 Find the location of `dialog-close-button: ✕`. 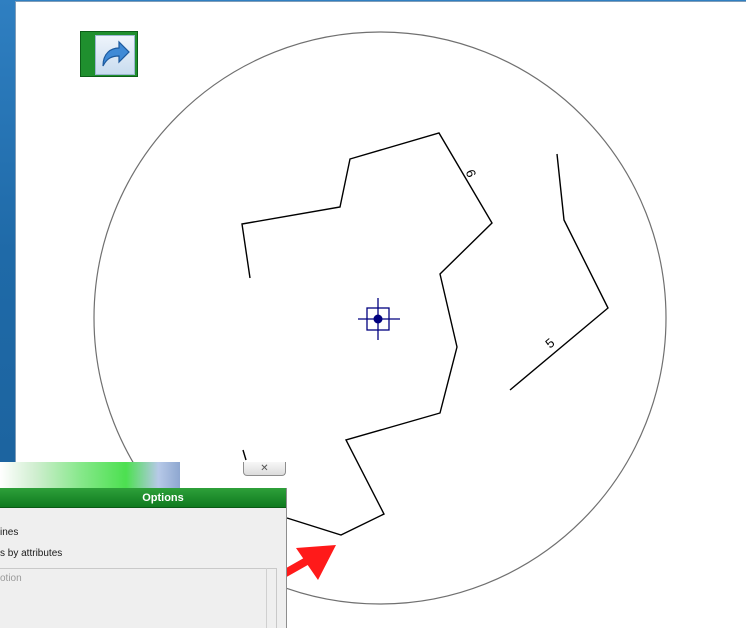

dialog-close-button: ✕ is located at coordinates (264, 469).